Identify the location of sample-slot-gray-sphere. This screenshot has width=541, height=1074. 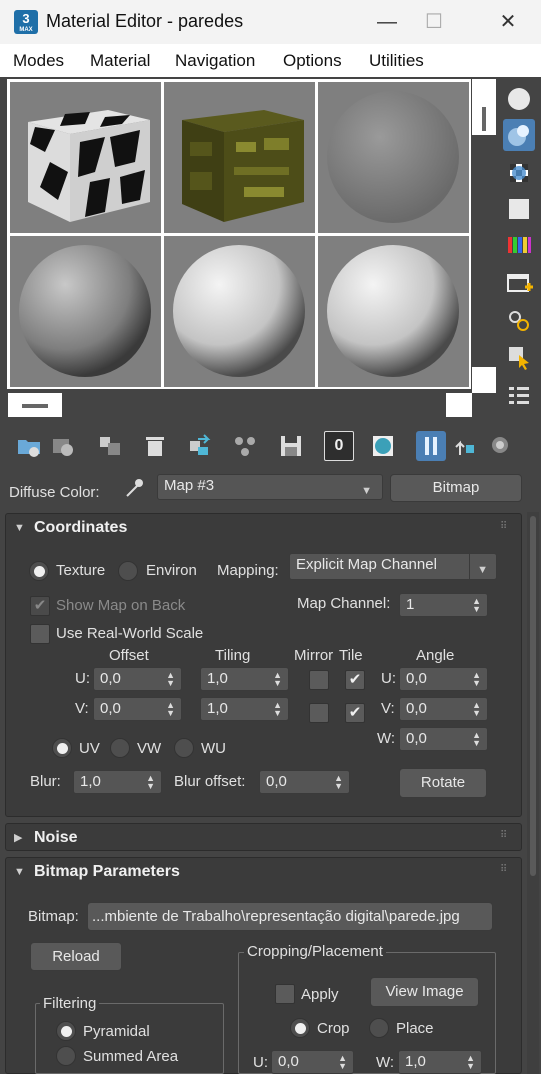
(393, 157).